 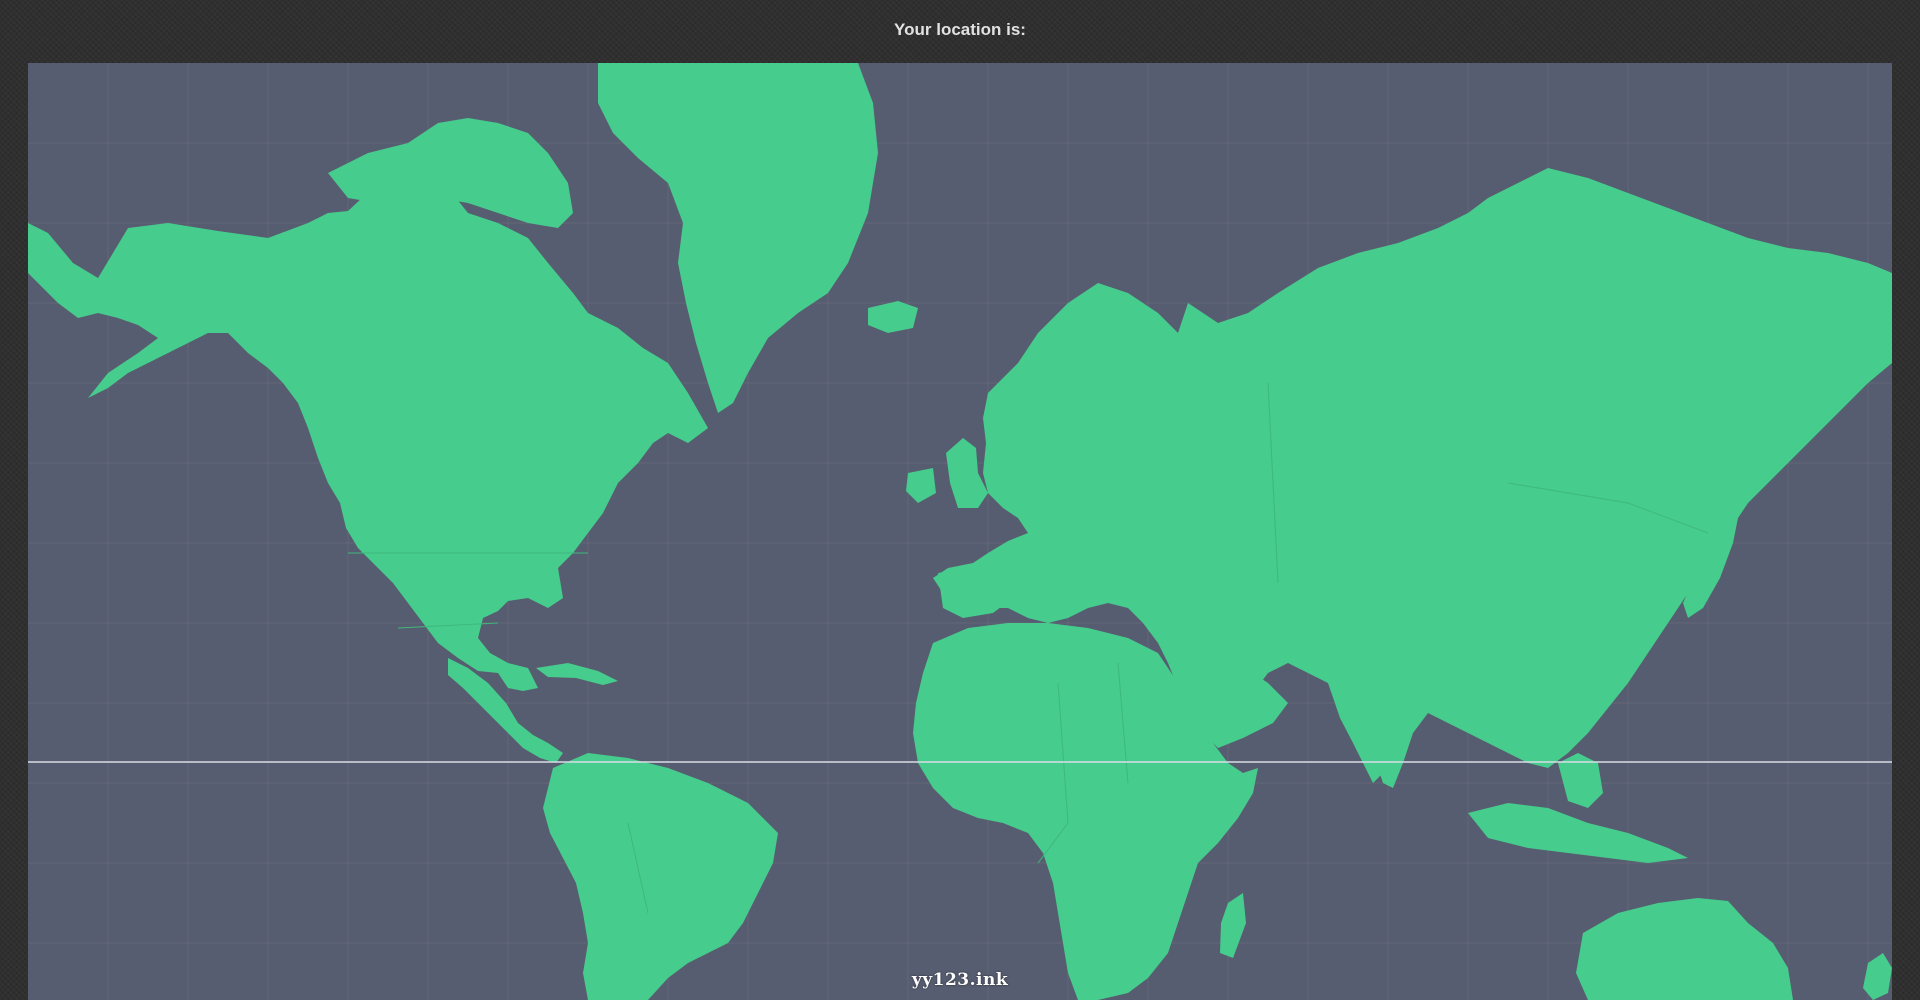 I want to click on location-title: Your location is:, so click(x=960, y=29).